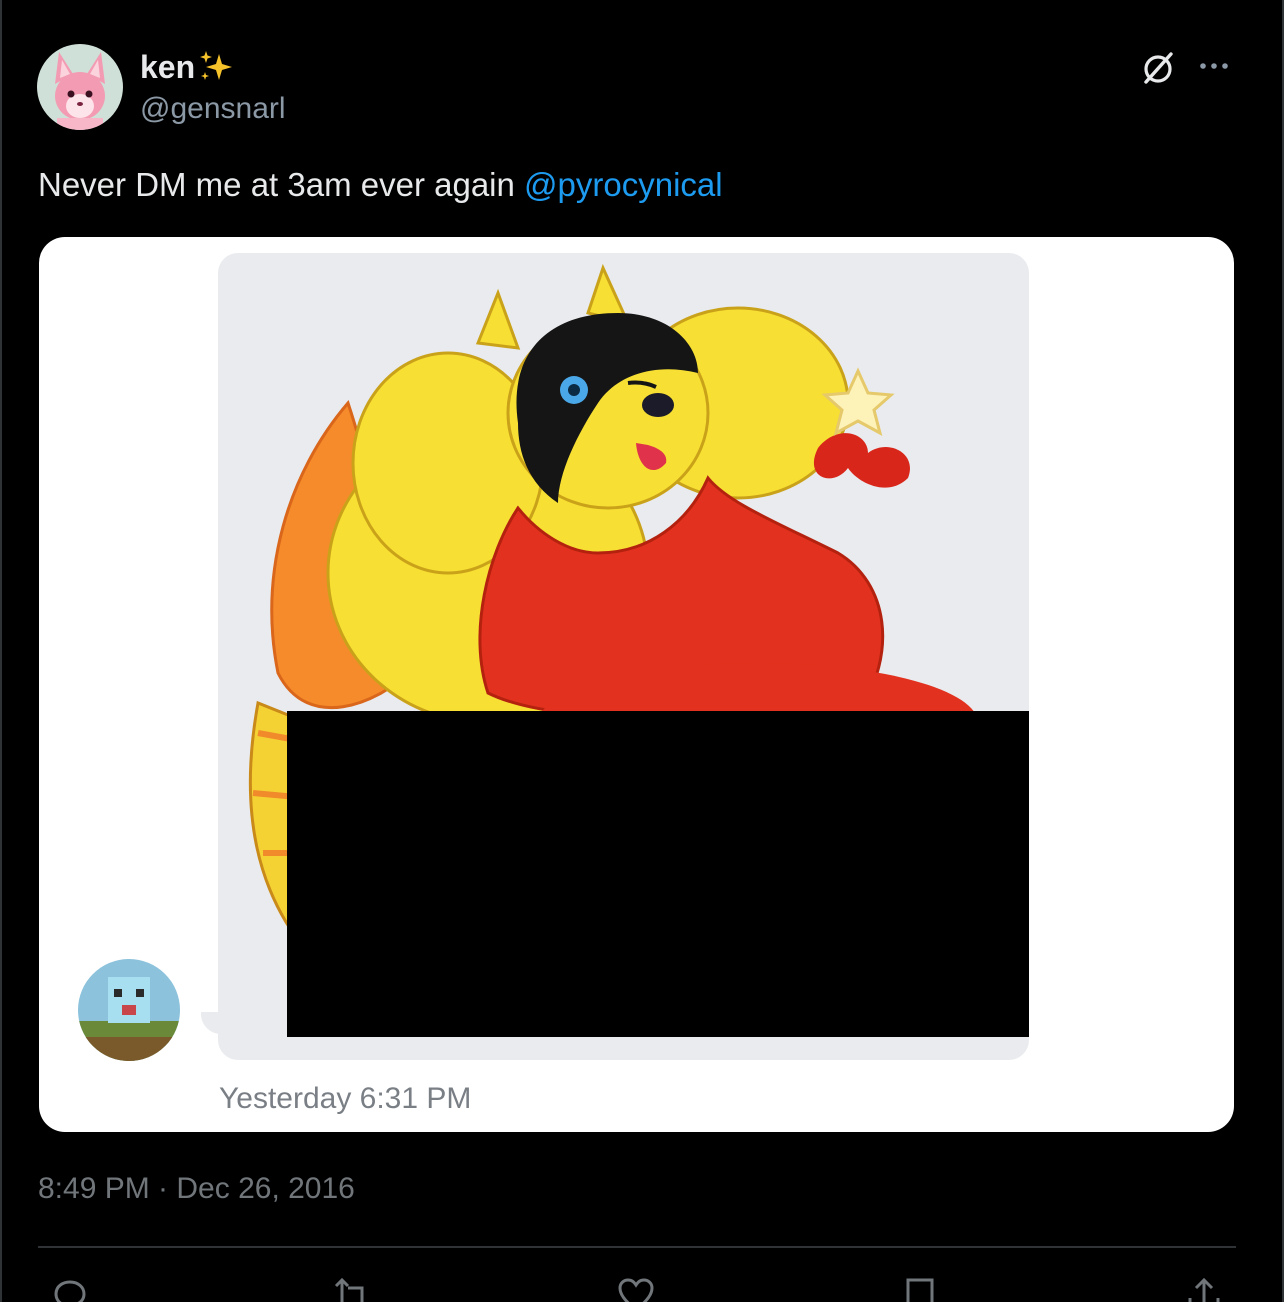 The image size is (1284, 1302). What do you see at coordinates (1158, 68) in the screenshot?
I see `grok-icon` at bounding box center [1158, 68].